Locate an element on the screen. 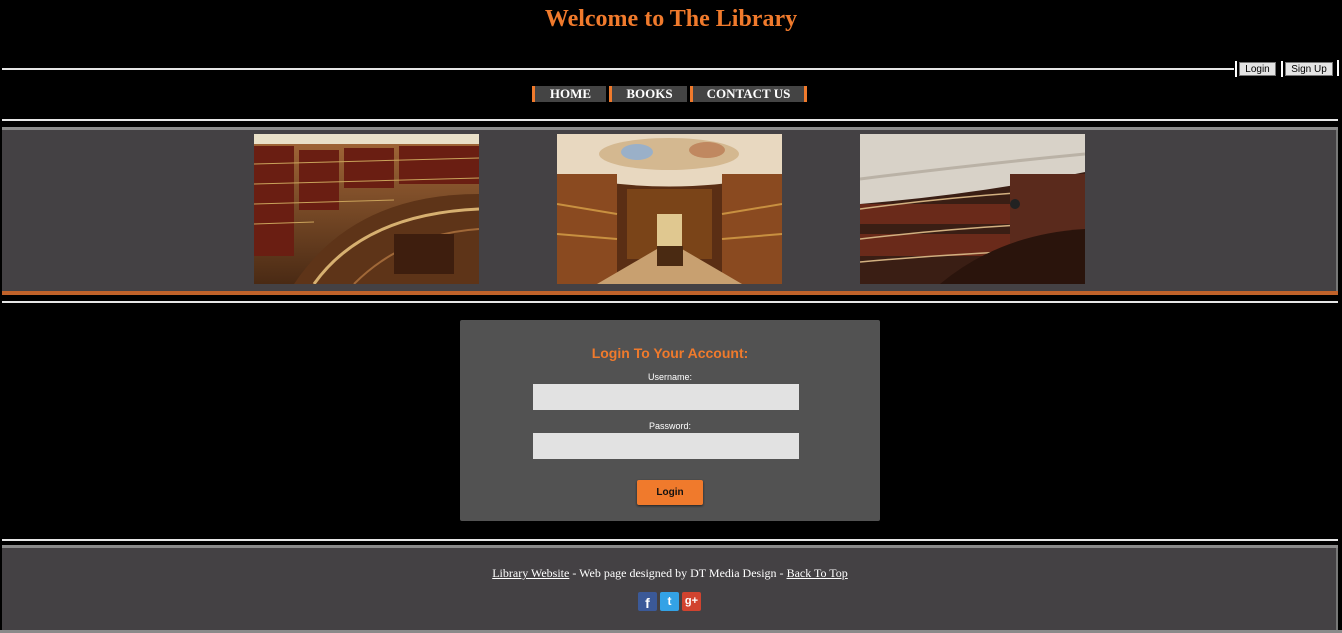  twitter-icon: t is located at coordinates (669, 601).